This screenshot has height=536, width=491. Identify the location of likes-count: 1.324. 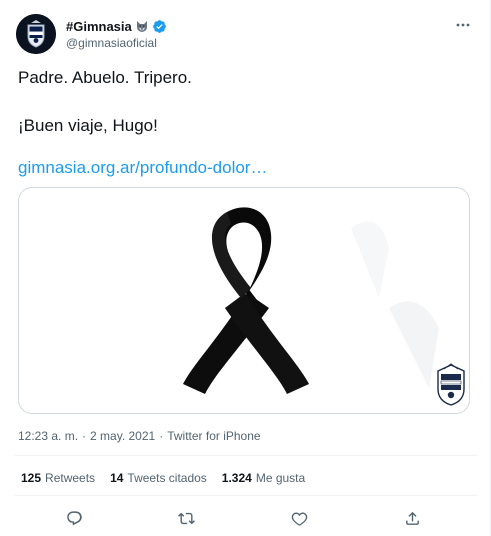
(236, 478).